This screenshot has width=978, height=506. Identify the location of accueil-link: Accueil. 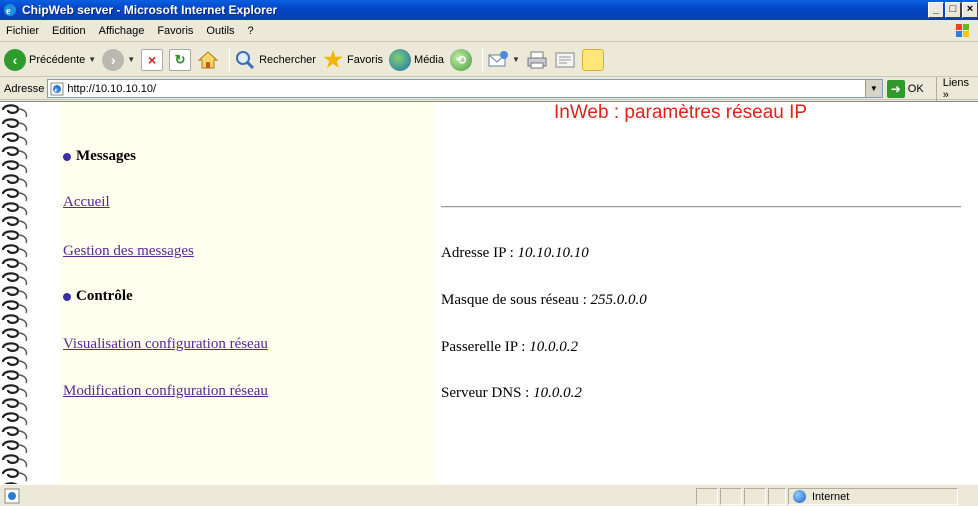
(86, 202).